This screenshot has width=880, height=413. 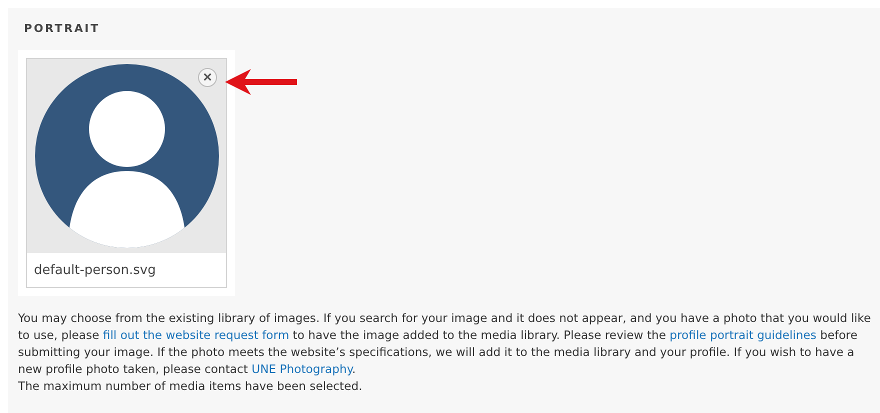 What do you see at coordinates (62, 28) in the screenshot?
I see `section-title: PORTRAIT` at bounding box center [62, 28].